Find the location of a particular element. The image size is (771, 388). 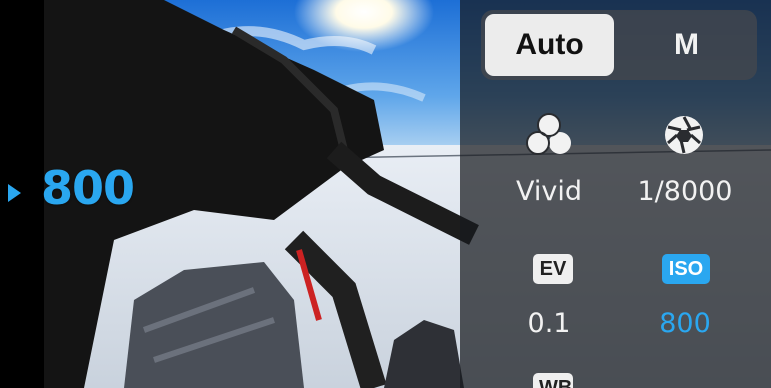

aperture-icon is located at coordinates (684, 137).